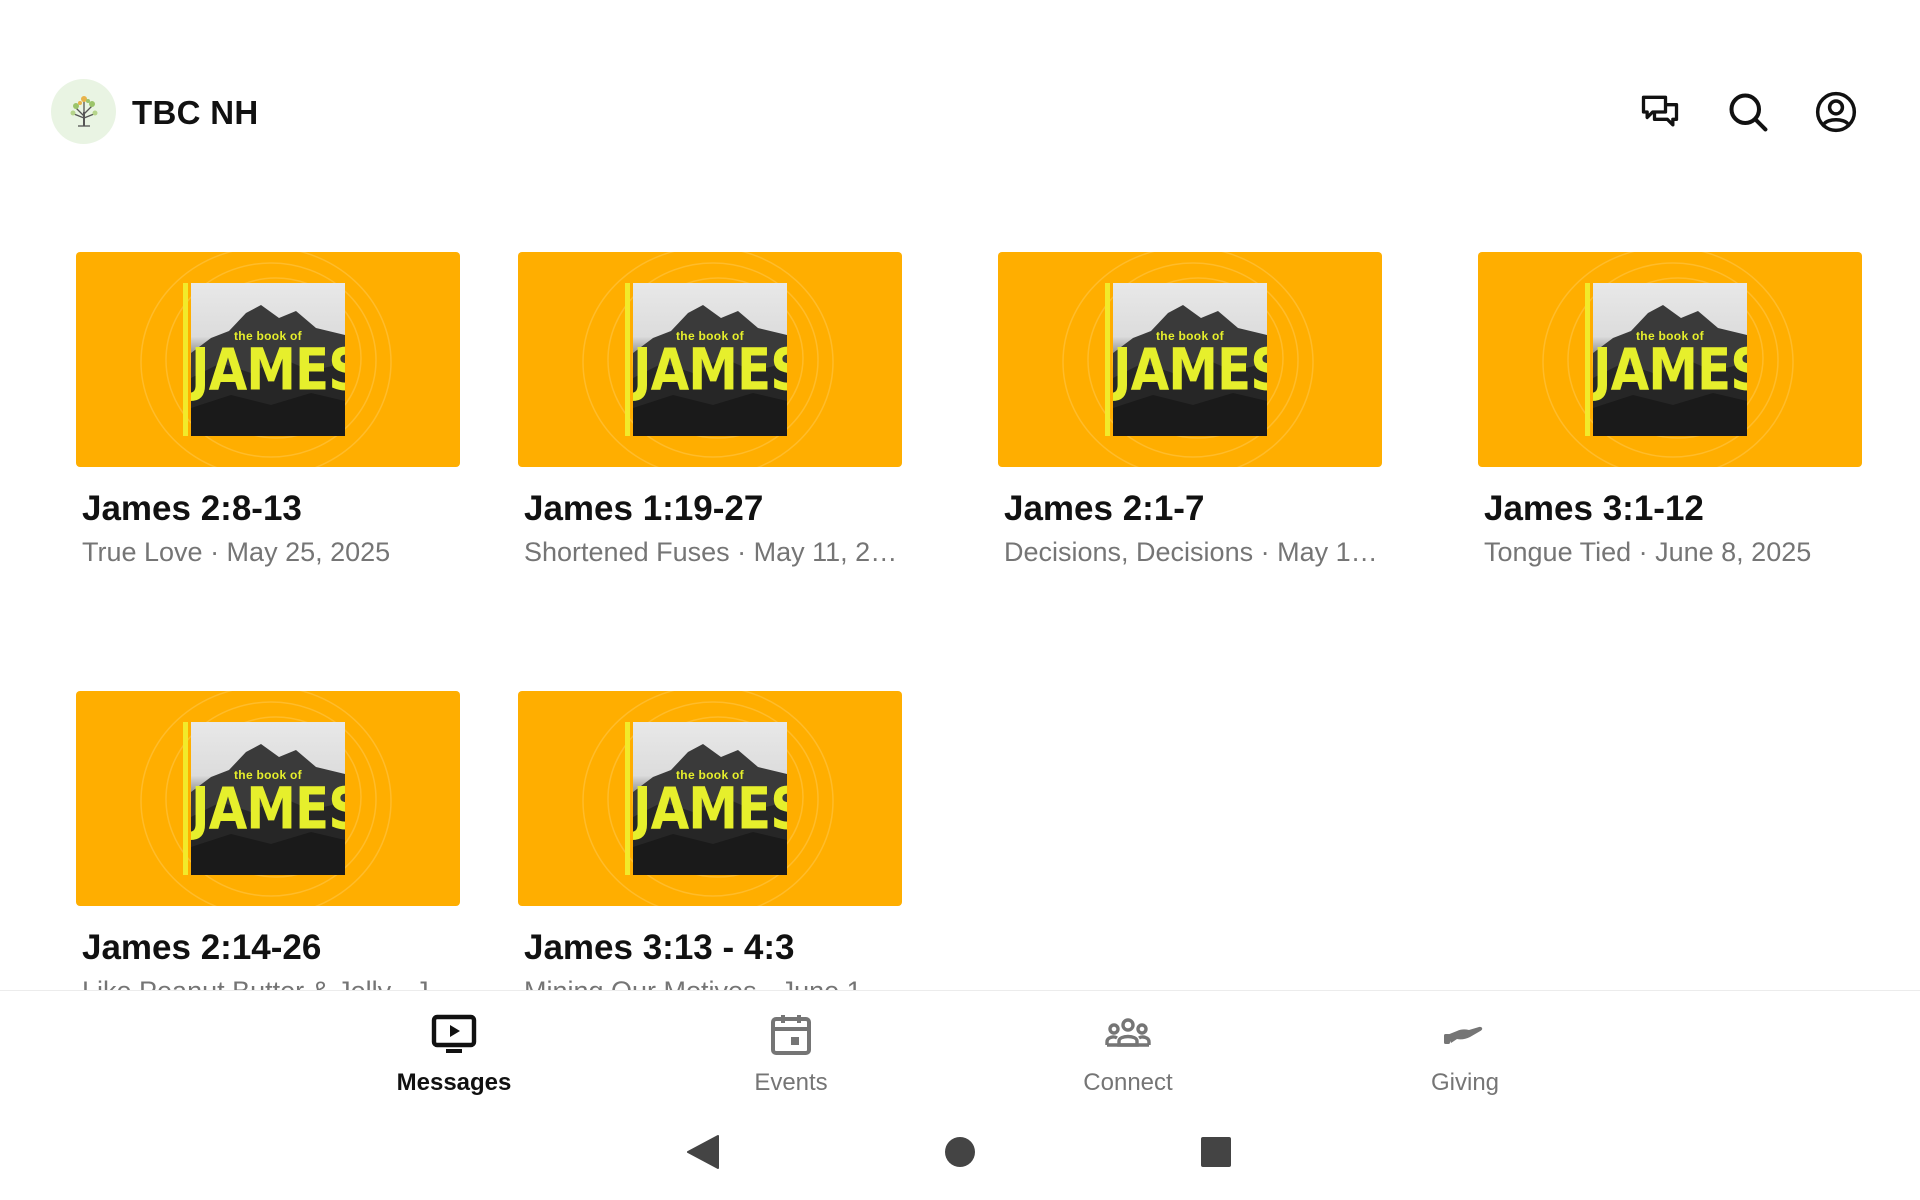 The width and height of the screenshot is (1920, 1200). I want to click on search-icon, so click(1748, 112).